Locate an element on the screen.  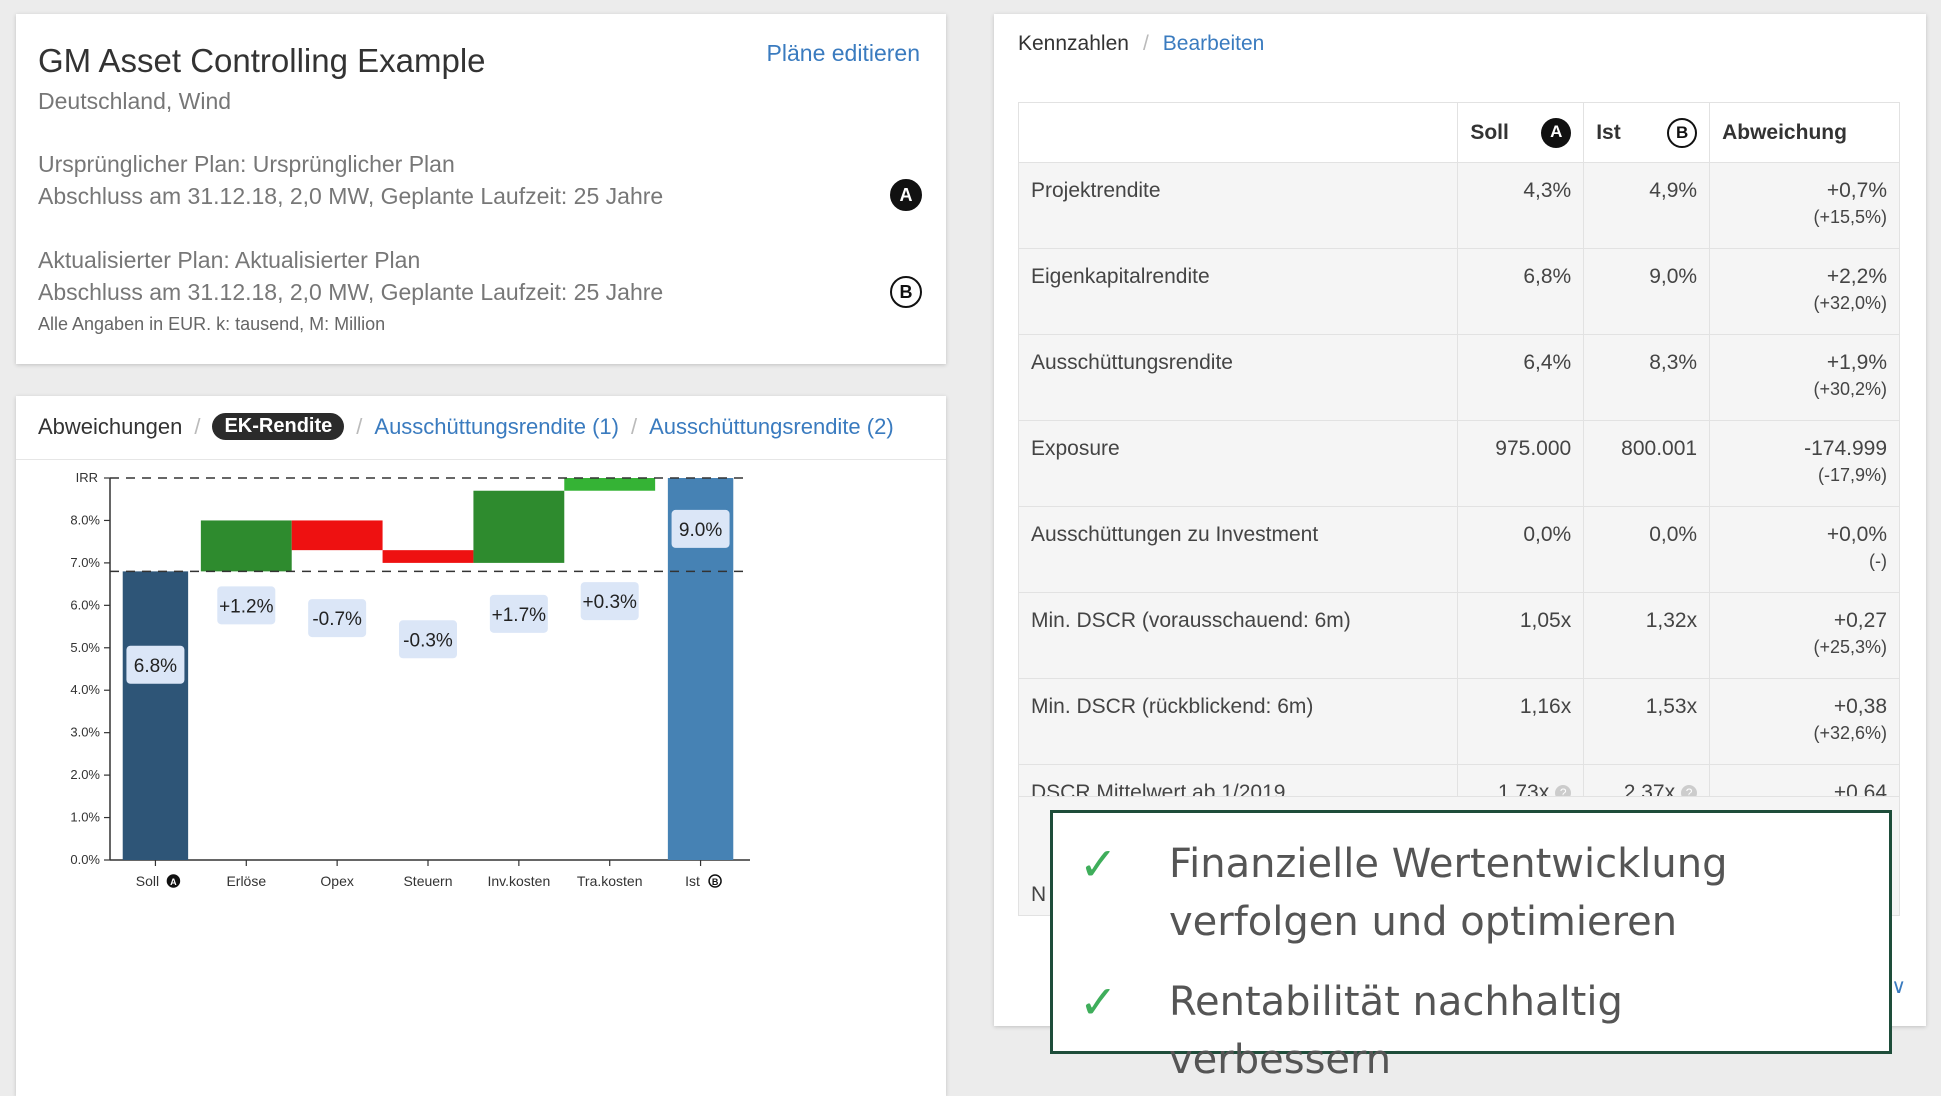
deviation-value: +0,38 is located at coordinates (1860, 706).